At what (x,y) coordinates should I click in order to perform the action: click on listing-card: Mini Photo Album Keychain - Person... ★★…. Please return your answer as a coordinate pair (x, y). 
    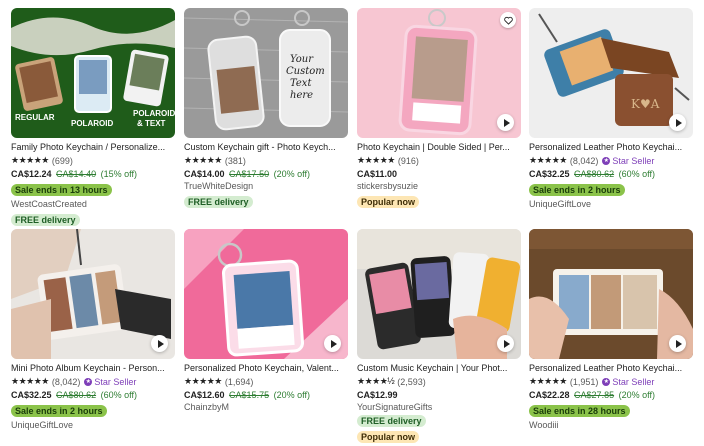
    Looking at the image, I should click on (93, 330).